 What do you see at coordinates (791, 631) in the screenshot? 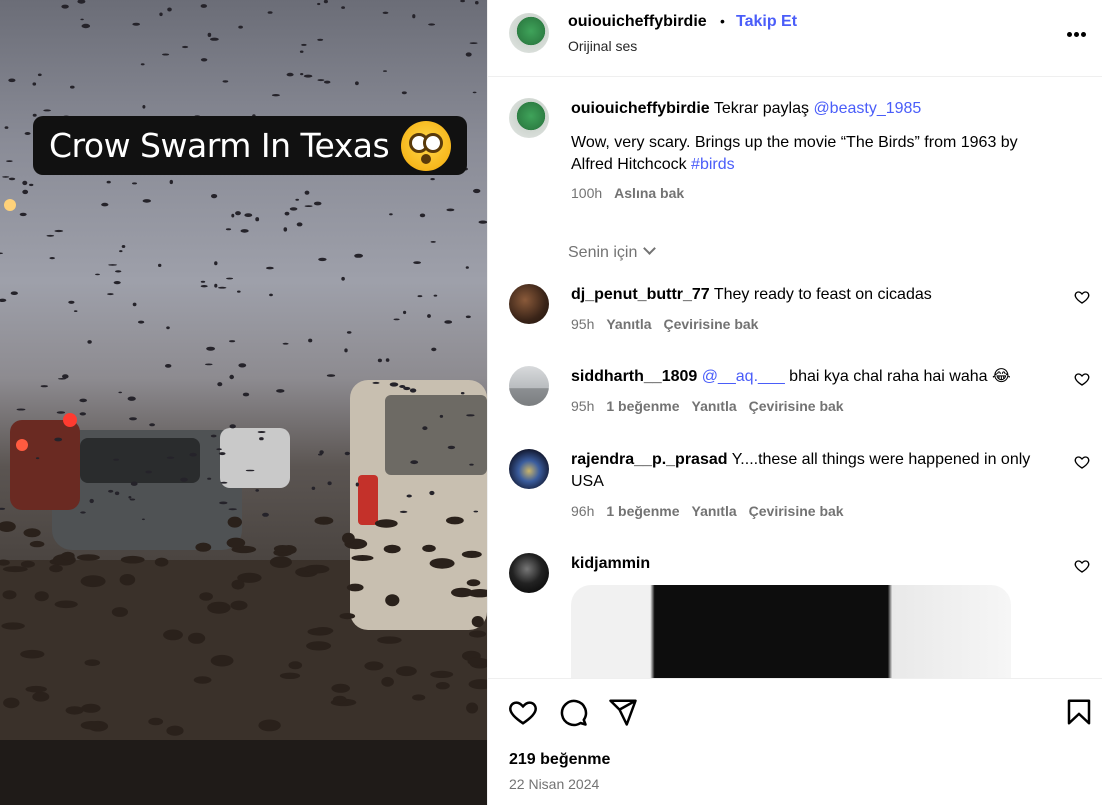
I see `comment-image` at bounding box center [791, 631].